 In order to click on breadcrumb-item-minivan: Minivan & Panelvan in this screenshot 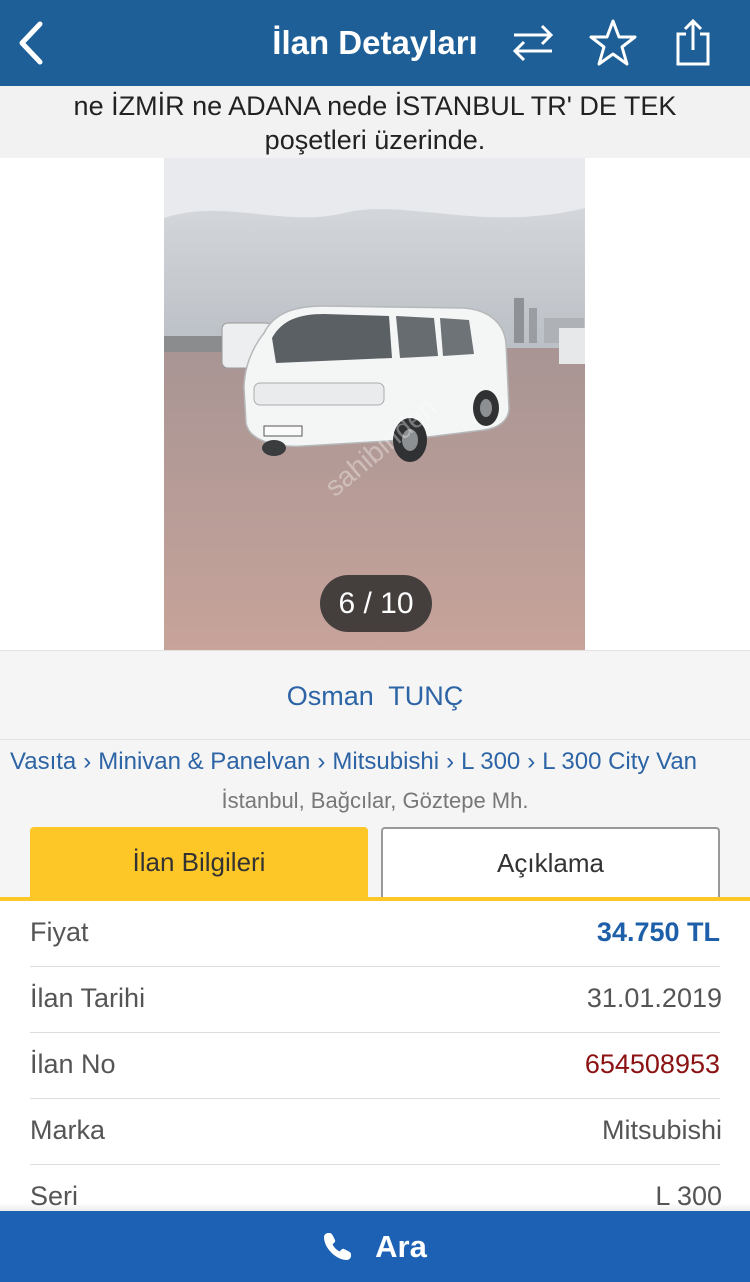, I will do `click(204, 761)`.